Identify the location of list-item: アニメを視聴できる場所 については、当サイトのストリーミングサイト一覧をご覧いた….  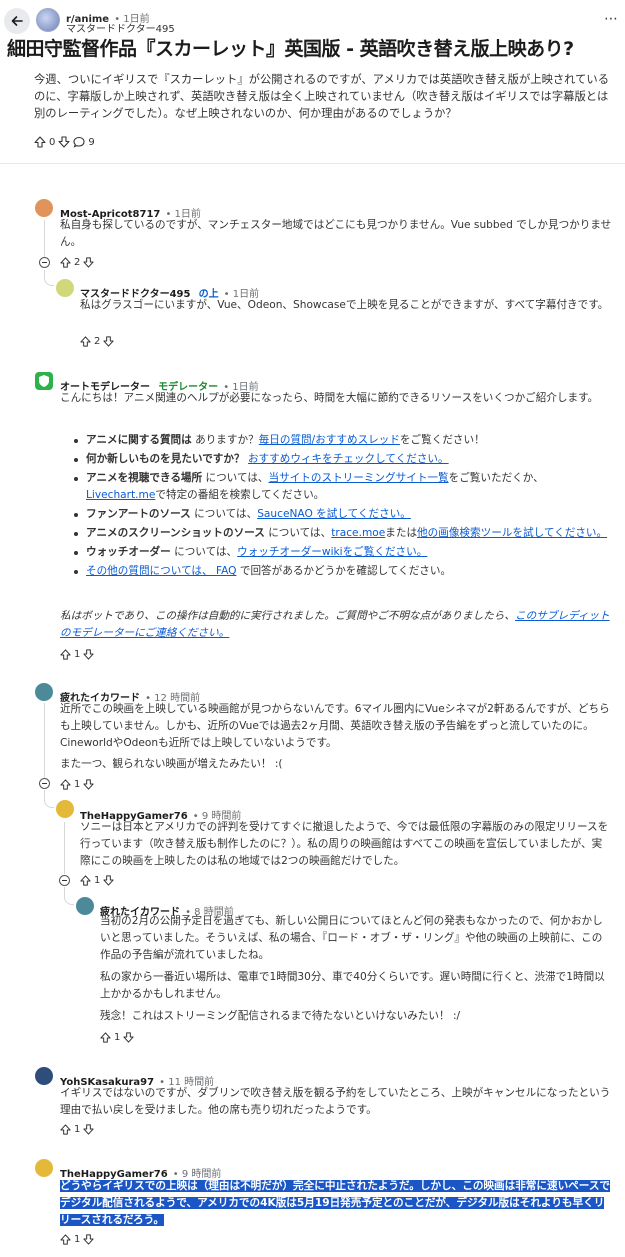
(336, 487).